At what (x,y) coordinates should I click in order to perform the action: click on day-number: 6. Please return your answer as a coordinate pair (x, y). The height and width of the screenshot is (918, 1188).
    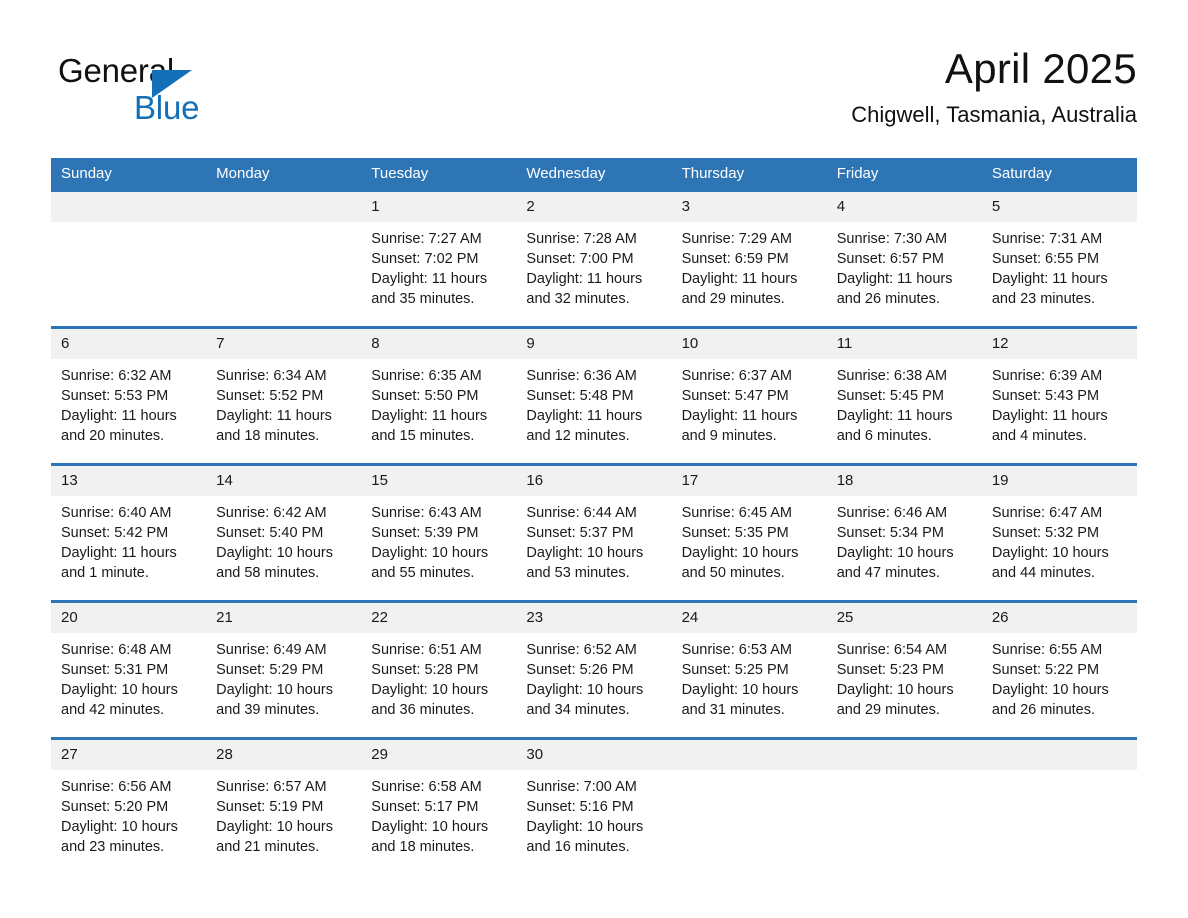
    Looking at the image, I should click on (128, 344).